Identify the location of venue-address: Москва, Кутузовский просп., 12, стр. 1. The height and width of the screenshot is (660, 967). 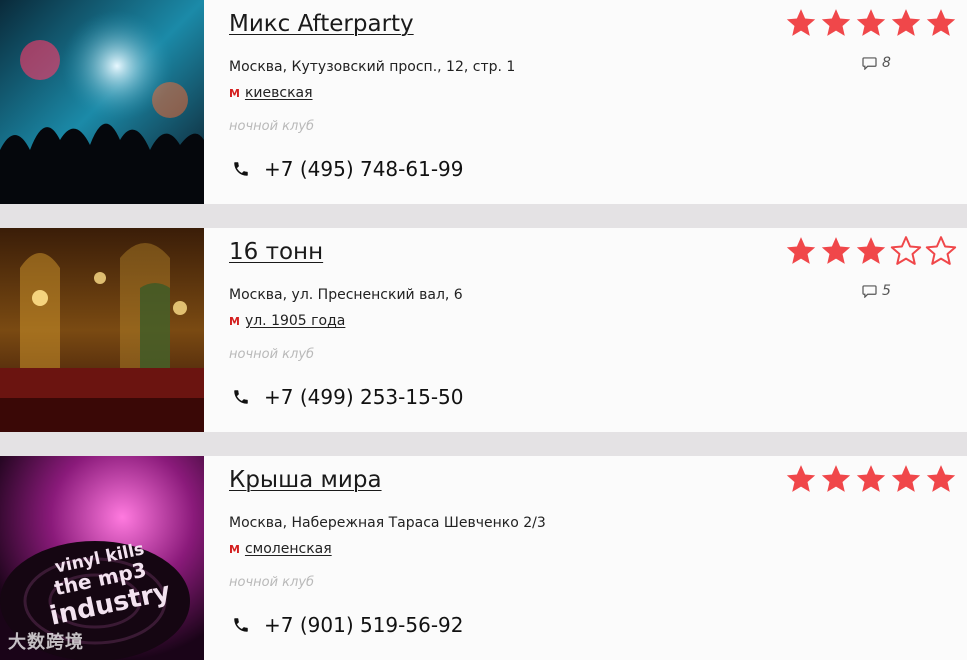
(372, 67).